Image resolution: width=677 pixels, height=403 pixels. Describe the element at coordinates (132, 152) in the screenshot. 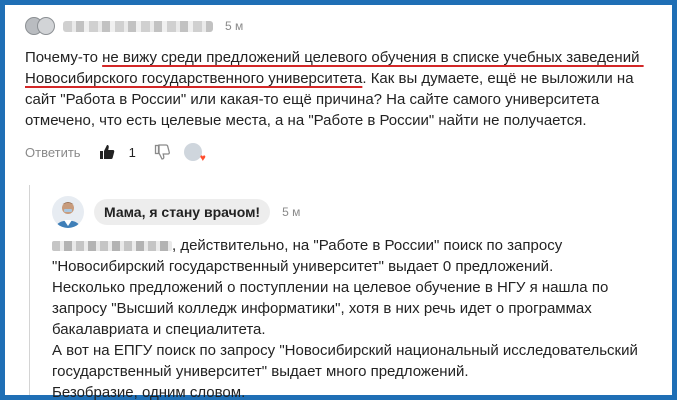

I see `like-count: 1` at that location.